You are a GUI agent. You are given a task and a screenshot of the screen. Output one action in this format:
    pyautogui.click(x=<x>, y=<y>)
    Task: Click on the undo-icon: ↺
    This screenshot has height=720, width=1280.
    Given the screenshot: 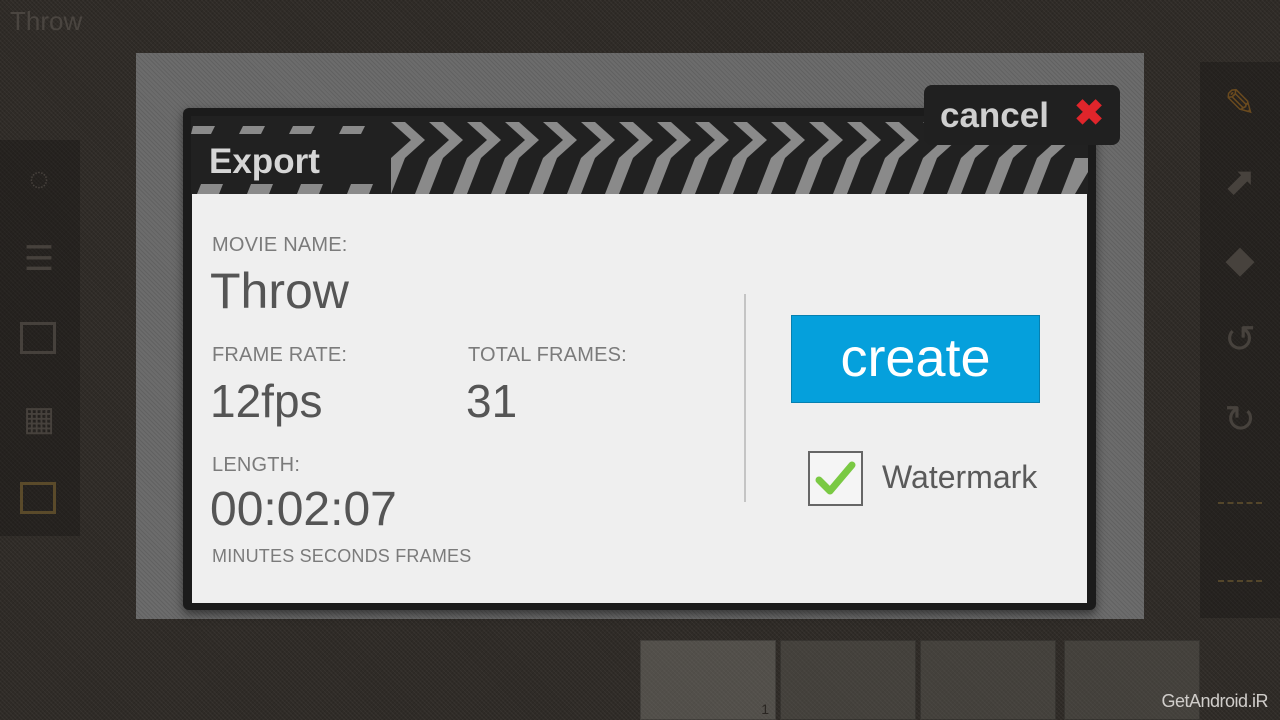 What is the action you would take?
    pyautogui.click(x=1240, y=340)
    